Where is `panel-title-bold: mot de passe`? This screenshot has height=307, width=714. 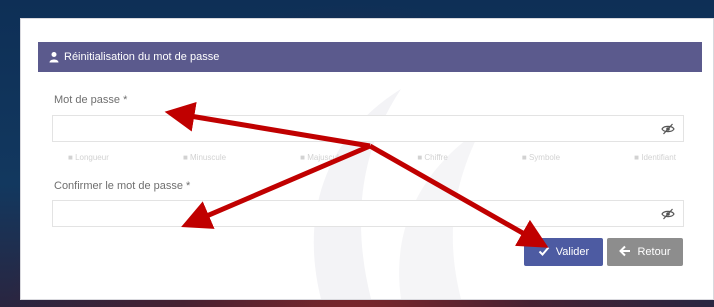
panel-title-bold: mot de passe is located at coordinates (186, 57).